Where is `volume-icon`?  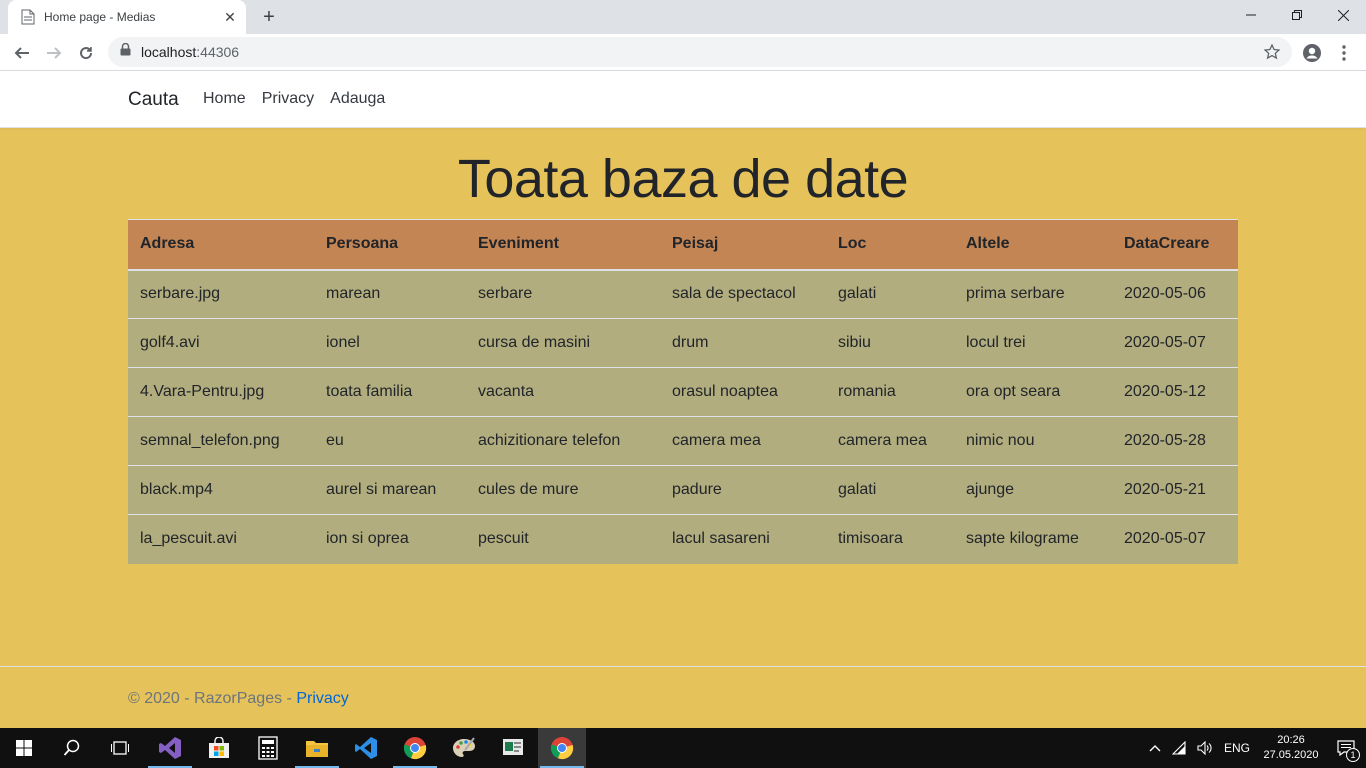 volume-icon is located at coordinates (1205, 748).